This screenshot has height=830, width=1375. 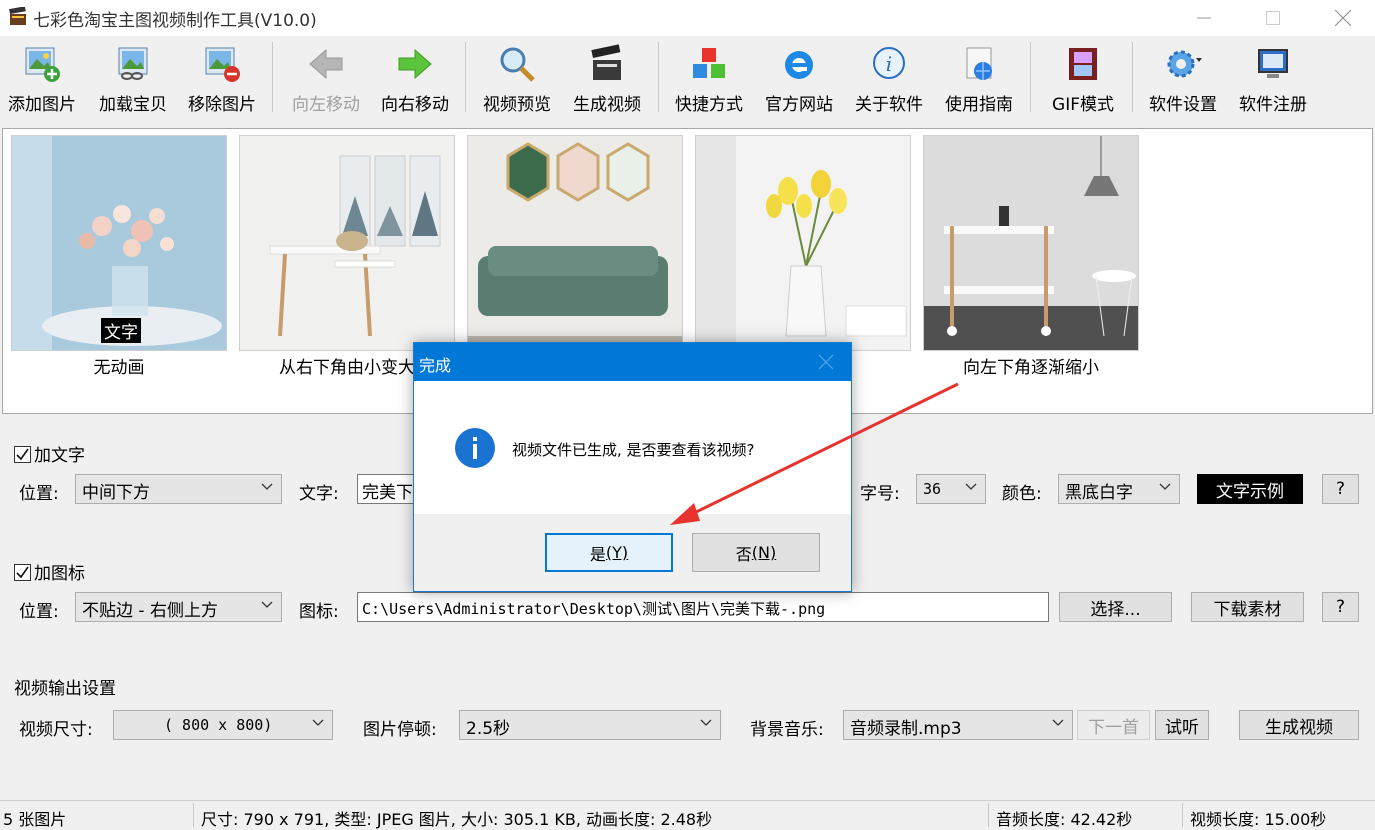 What do you see at coordinates (116, 493) in the screenshot?
I see `text-position-value: 中间下方` at bounding box center [116, 493].